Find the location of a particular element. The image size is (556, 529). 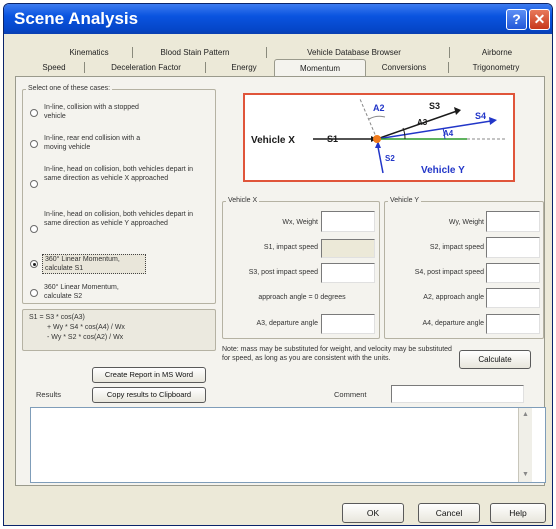

create-report-button: Create Report in MS Word is located at coordinates (149, 375).